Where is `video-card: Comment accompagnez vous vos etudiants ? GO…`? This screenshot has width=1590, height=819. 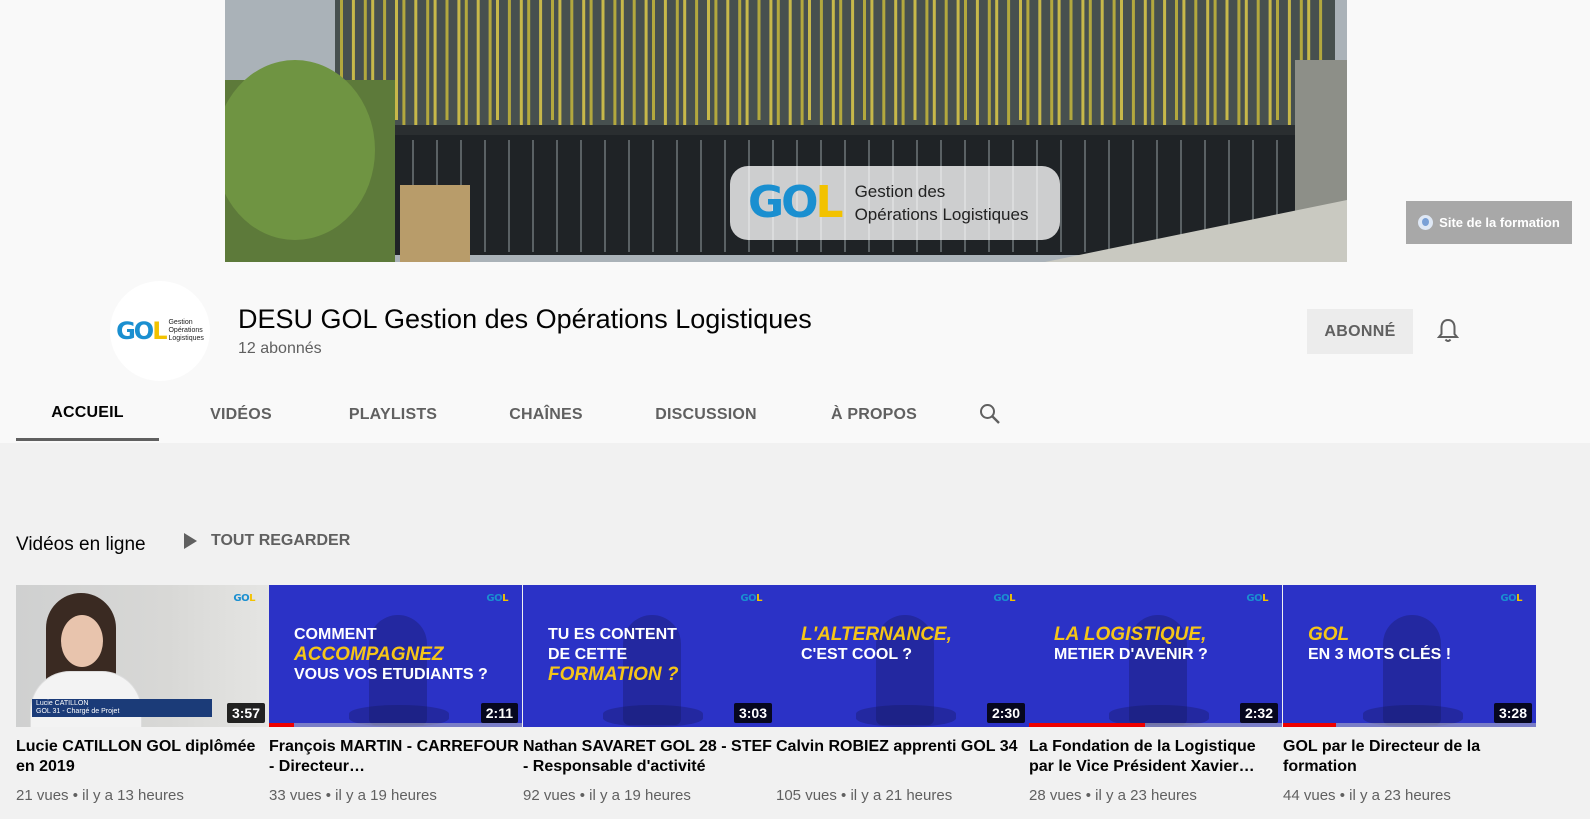
video-card: Comment accompagnez vous vos etudiants ? GO… is located at coordinates (395, 694).